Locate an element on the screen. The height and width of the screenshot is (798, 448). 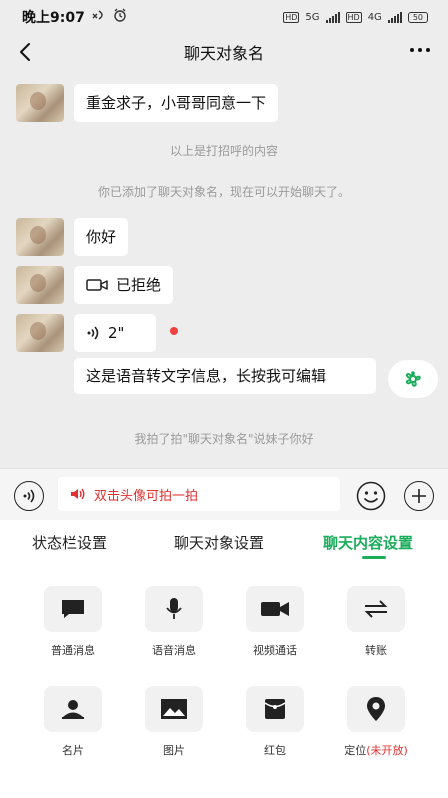
chevron-left-icon is located at coordinates (25, 52).